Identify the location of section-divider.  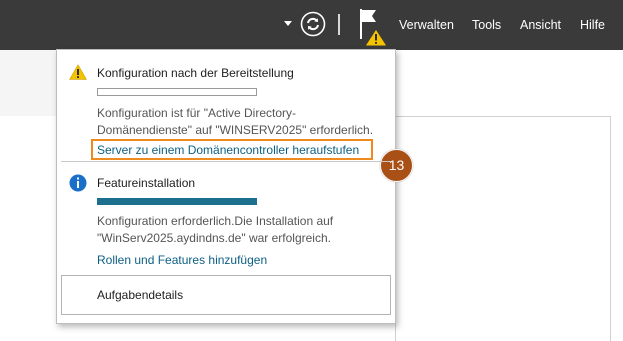
(226, 161).